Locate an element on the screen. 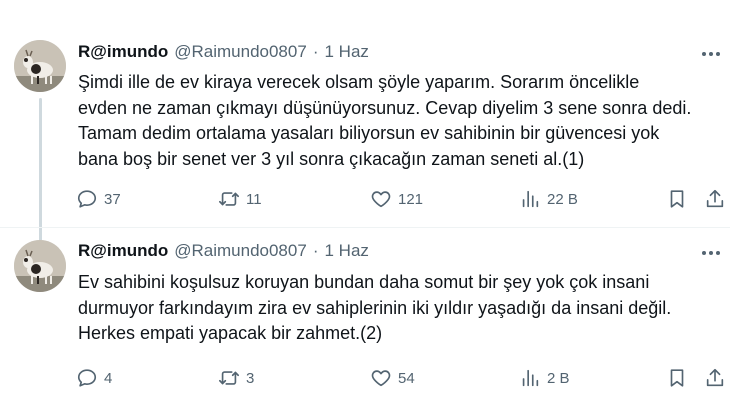 The image size is (730, 420). views-button: 2 B is located at coordinates (544, 378).